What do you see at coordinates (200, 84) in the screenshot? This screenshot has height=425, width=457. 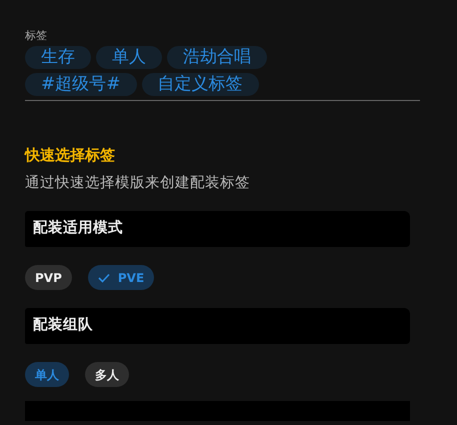 I see `tag: 自定义标签` at bounding box center [200, 84].